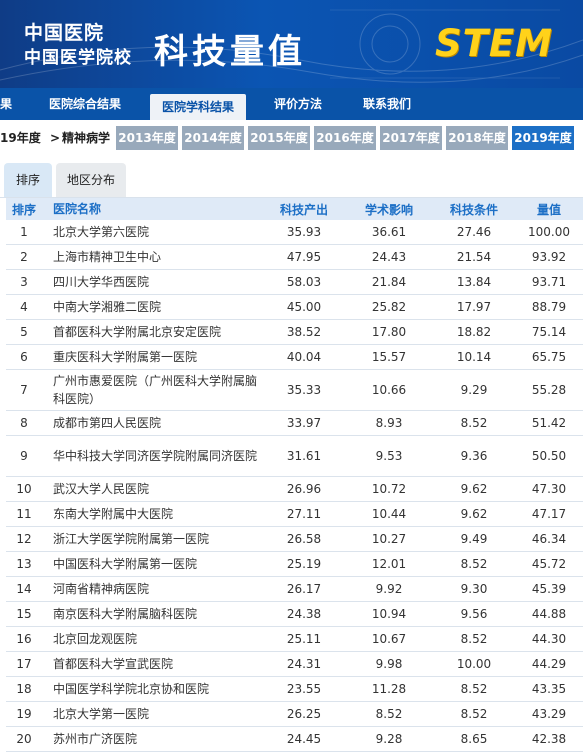 Image resolution: width=583 pixels, height=752 pixels. I want to click on tab-ranking: 排序, so click(28, 180).